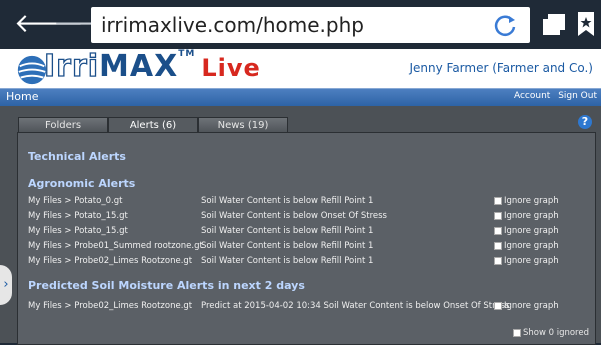 Image resolution: width=601 pixels, height=345 pixels. What do you see at coordinates (75, 201) in the screenshot?
I see `alert-file-link: My Files > Potato_0.gt` at bounding box center [75, 201].